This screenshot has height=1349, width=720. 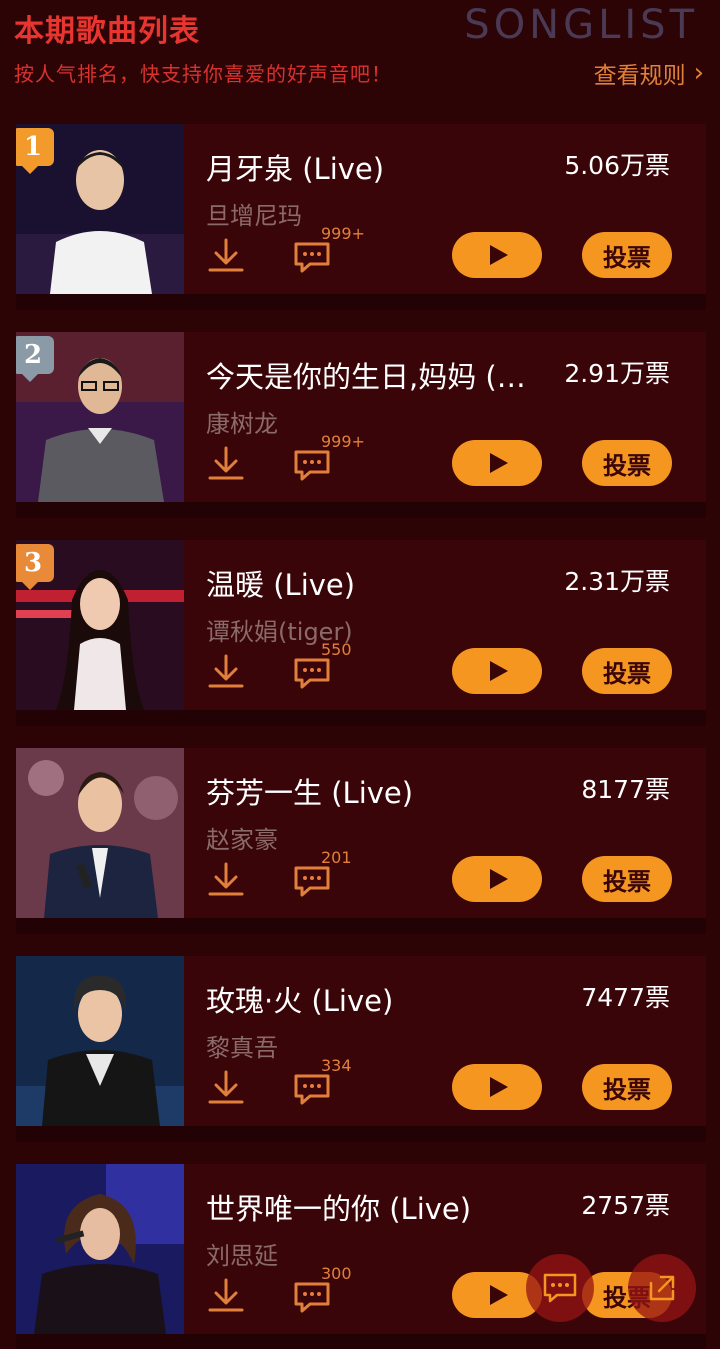 I want to click on floating-chat-button, so click(x=560, y=1288).